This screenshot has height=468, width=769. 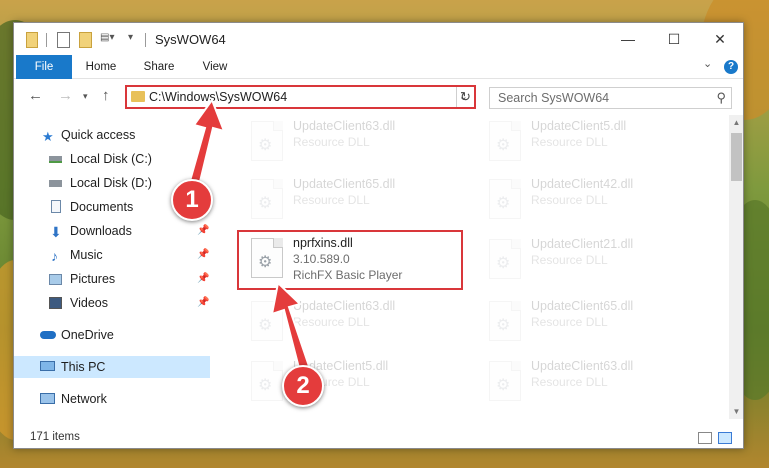 What do you see at coordinates (44, 67) in the screenshot?
I see `tab-file: File` at bounding box center [44, 67].